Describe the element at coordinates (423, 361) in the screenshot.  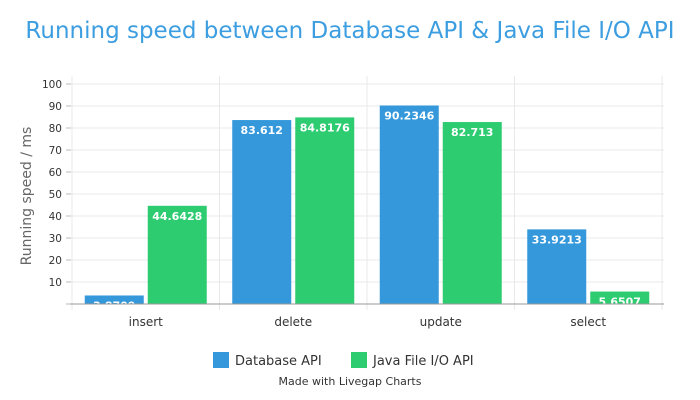
I see `legend-label-java-file-io-api: Java File I/O API` at that location.